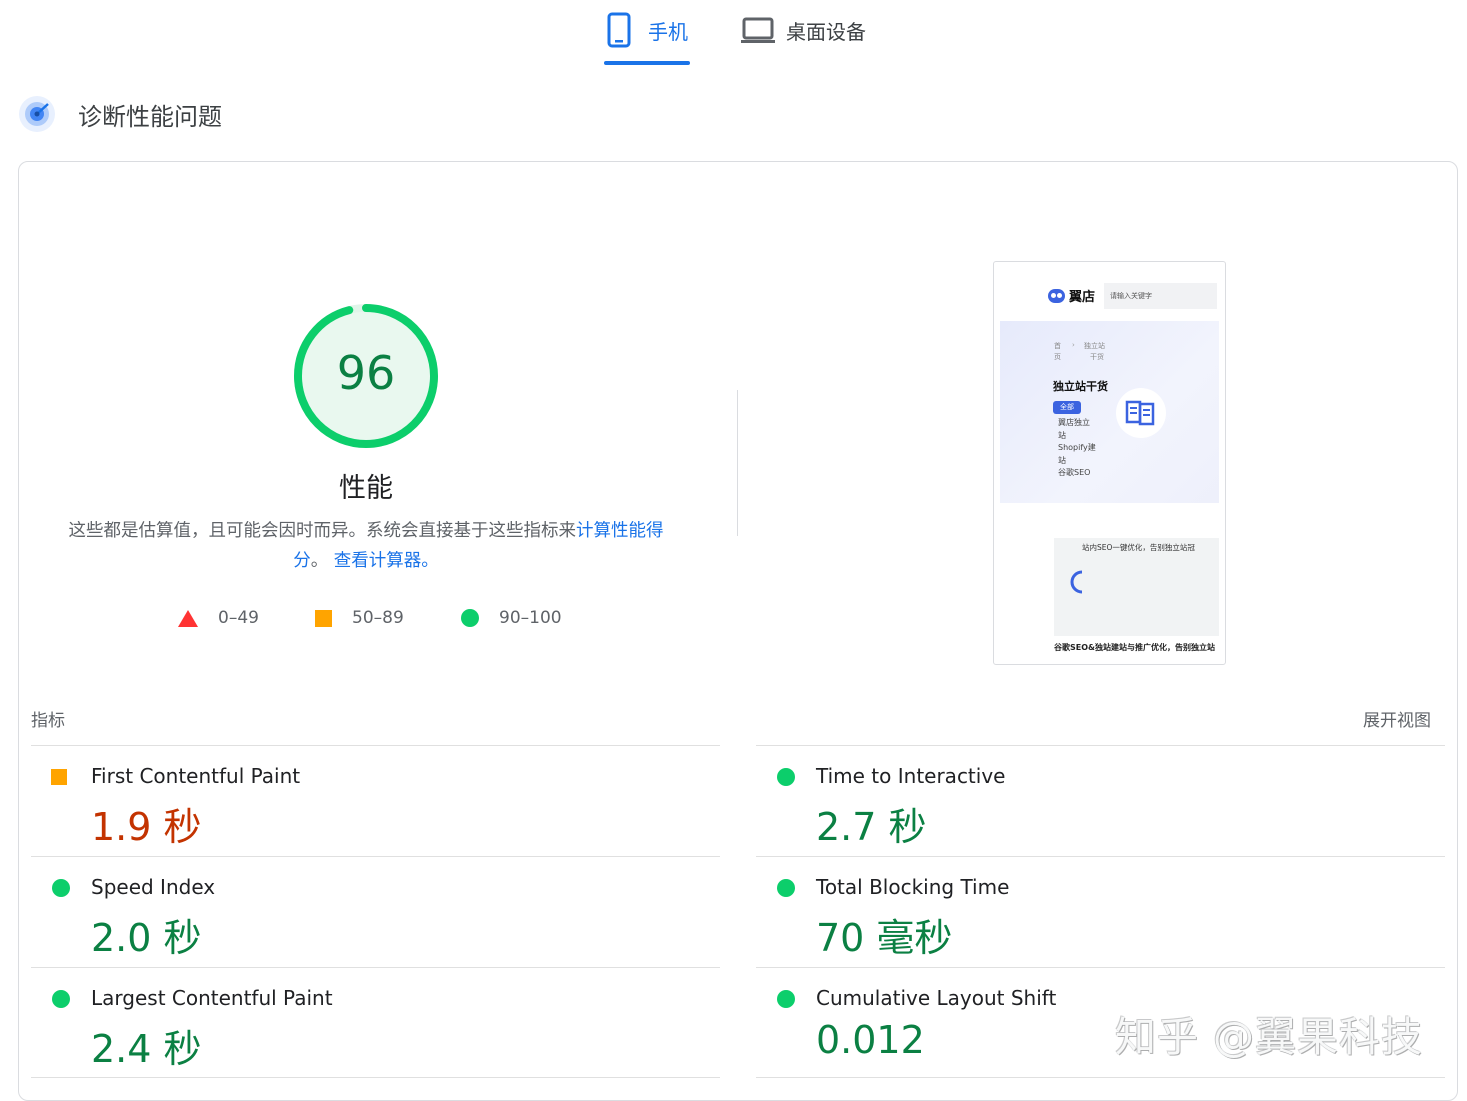 The width and height of the screenshot is (1467, 1101). What do you see at coordinates (386, 561) in the screenshot?
I see `calculator-link: 查看计算器。` at bounding box center [386, 561].